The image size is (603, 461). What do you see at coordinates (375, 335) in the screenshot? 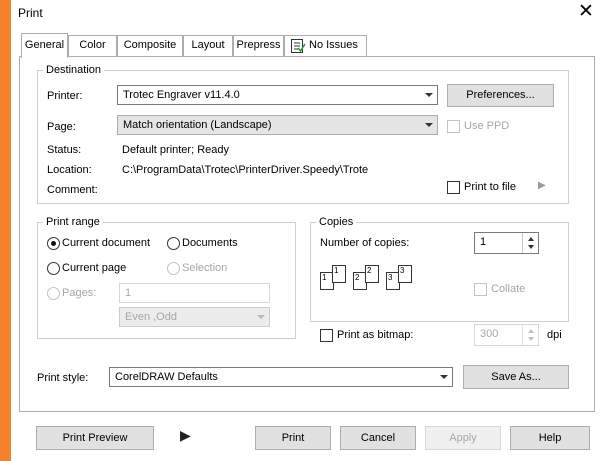
I see `print-as-bitmap-label: Print as bitmap:` at bounding box center [375, 335].